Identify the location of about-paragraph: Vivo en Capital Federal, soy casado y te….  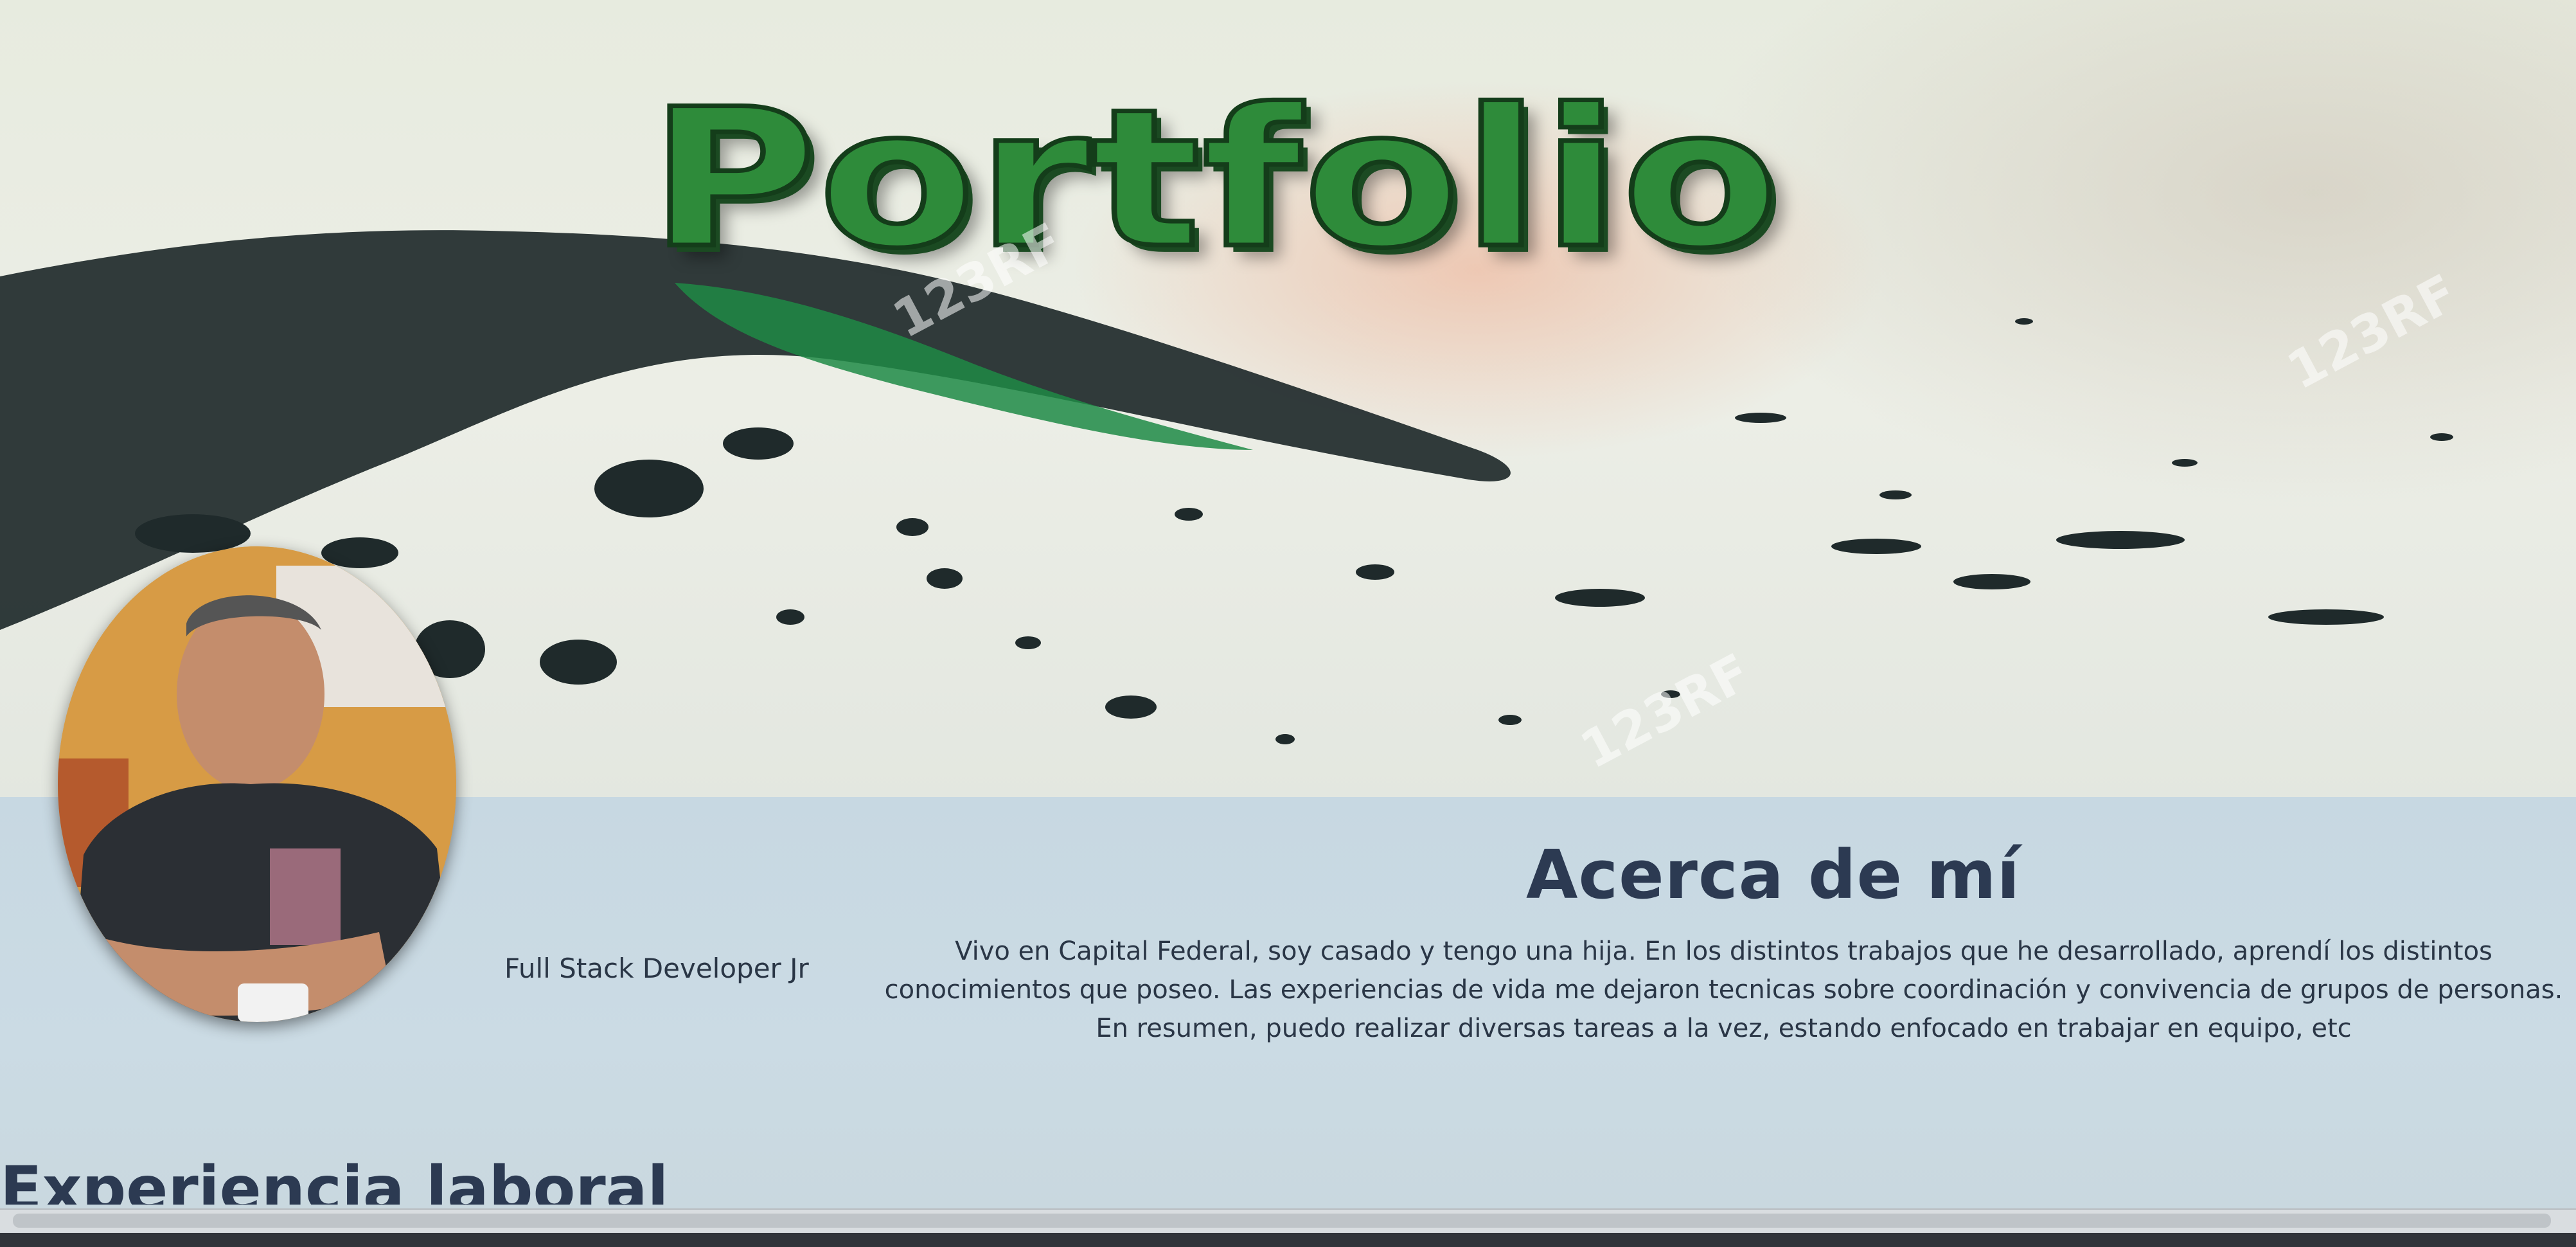
(1724, 990).